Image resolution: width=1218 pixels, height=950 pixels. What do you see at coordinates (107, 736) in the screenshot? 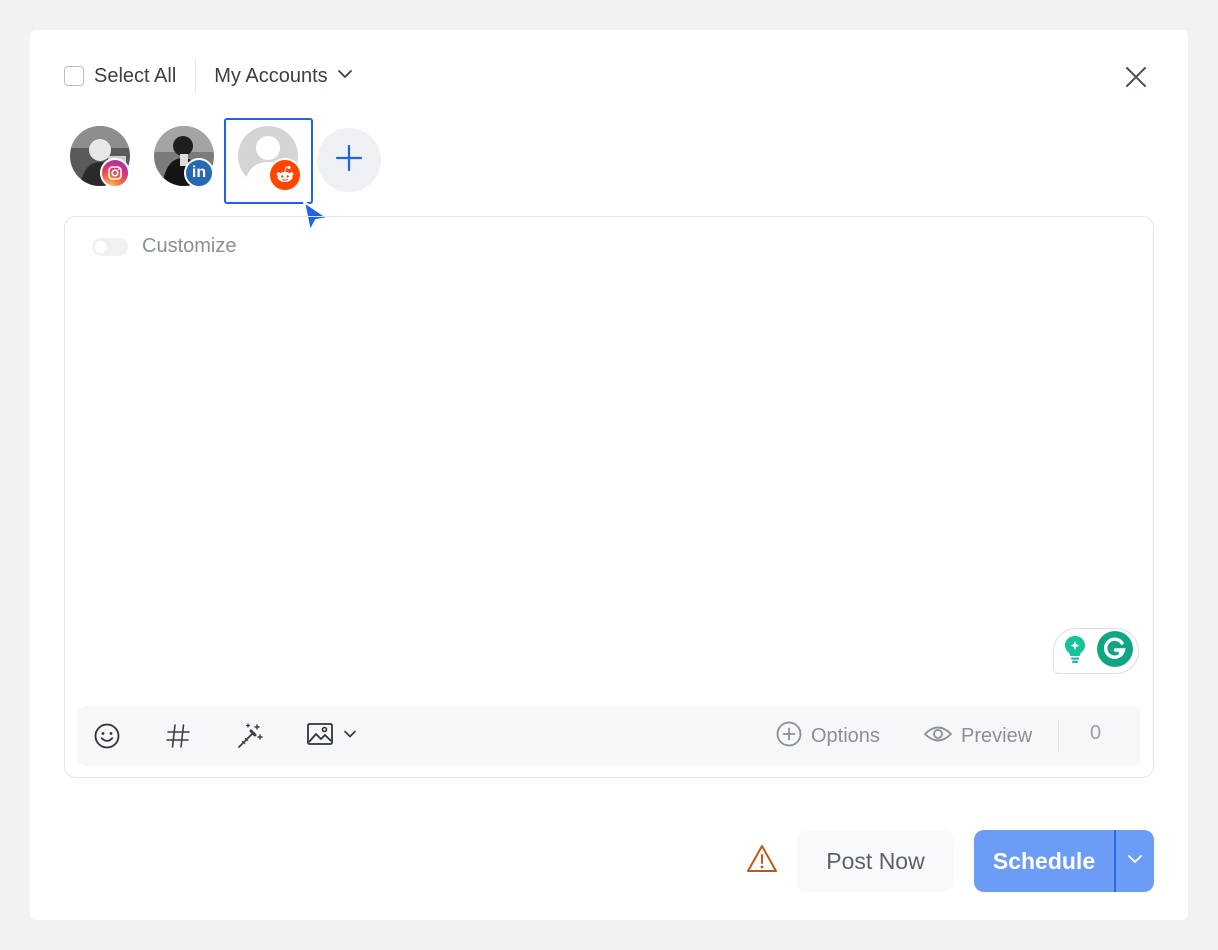
I see `emoji-icon` at bounding box center [107, 736].